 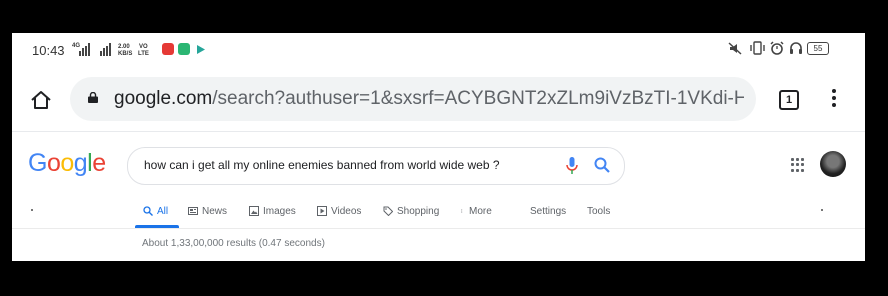 What do you see at coordinates (41, 100) in the screenshot?
I see `home-icon` at bounding box center [41, 100].